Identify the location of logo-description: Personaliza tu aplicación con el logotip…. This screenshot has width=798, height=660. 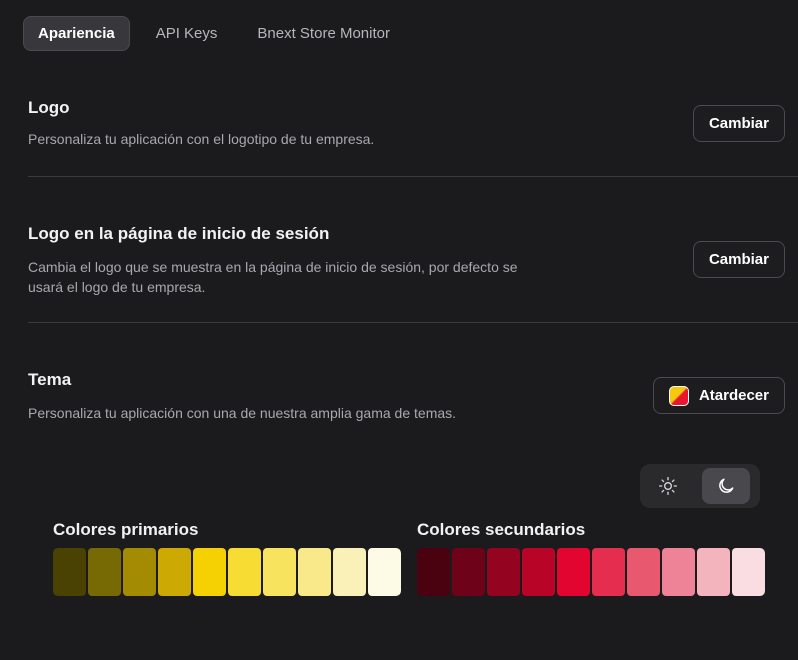
(201, 139).